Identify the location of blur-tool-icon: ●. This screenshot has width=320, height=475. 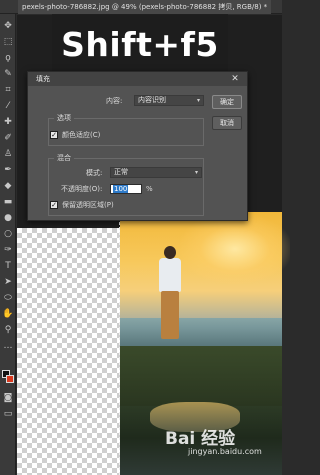
(8, 218).